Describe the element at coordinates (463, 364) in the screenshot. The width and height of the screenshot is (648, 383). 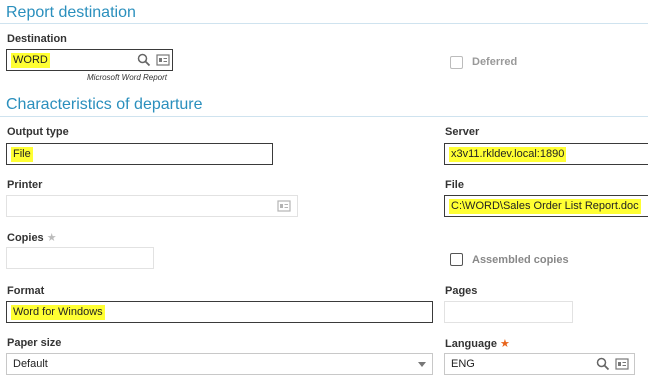
I see `language-value: ENG` at that location.